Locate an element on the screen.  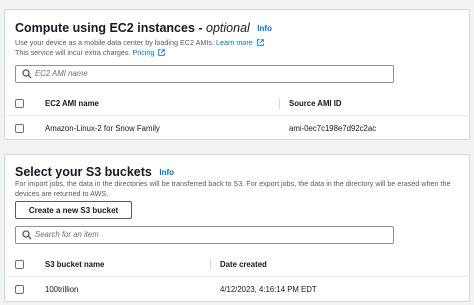
bucket-name-cell: 100trillion is located at coordinates (62, 289).